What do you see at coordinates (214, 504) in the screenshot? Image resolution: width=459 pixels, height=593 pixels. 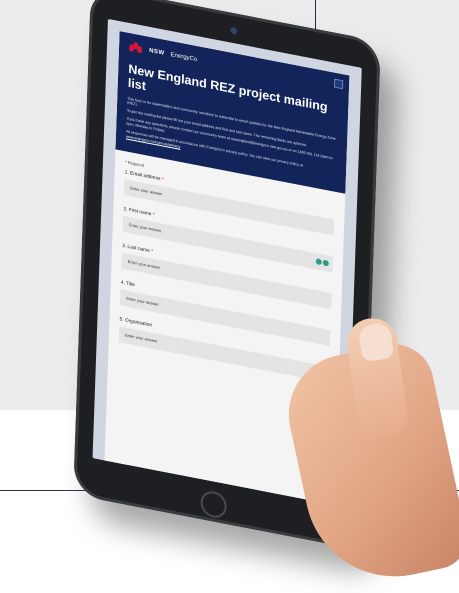 I see `home-button` at bounding box center [214, 504].